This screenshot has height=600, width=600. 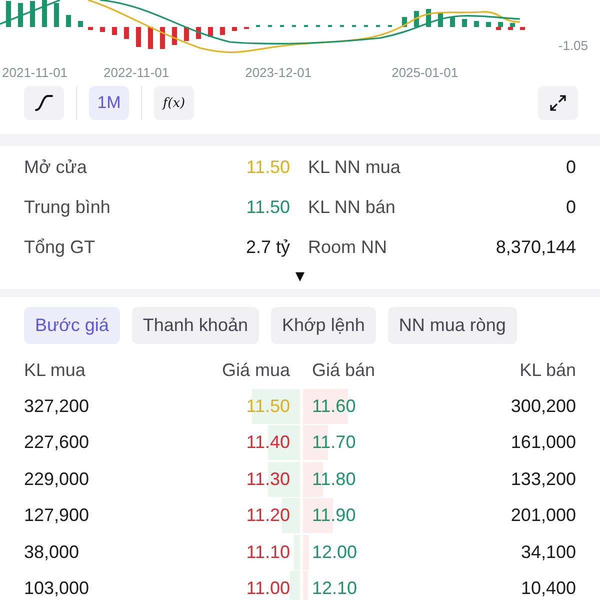 I want to click on table-cell: 11.60, so click(x=334, y=406).